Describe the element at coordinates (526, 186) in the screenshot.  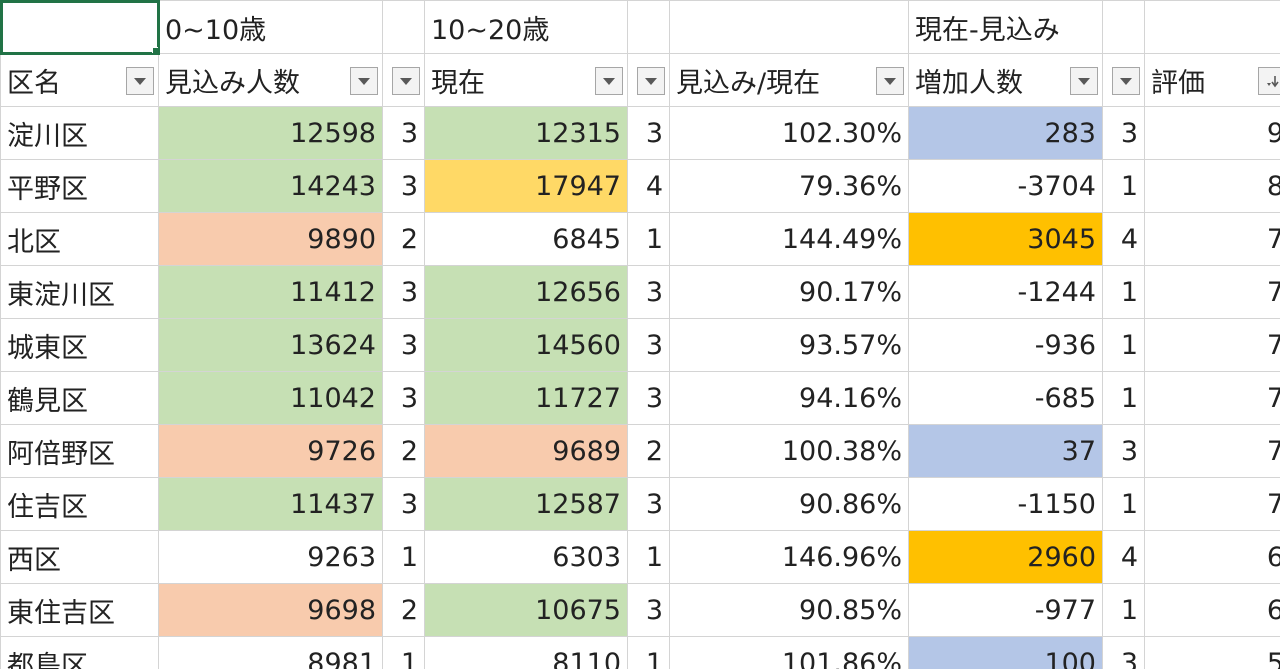
I see `current-cell: 17947` at that location.